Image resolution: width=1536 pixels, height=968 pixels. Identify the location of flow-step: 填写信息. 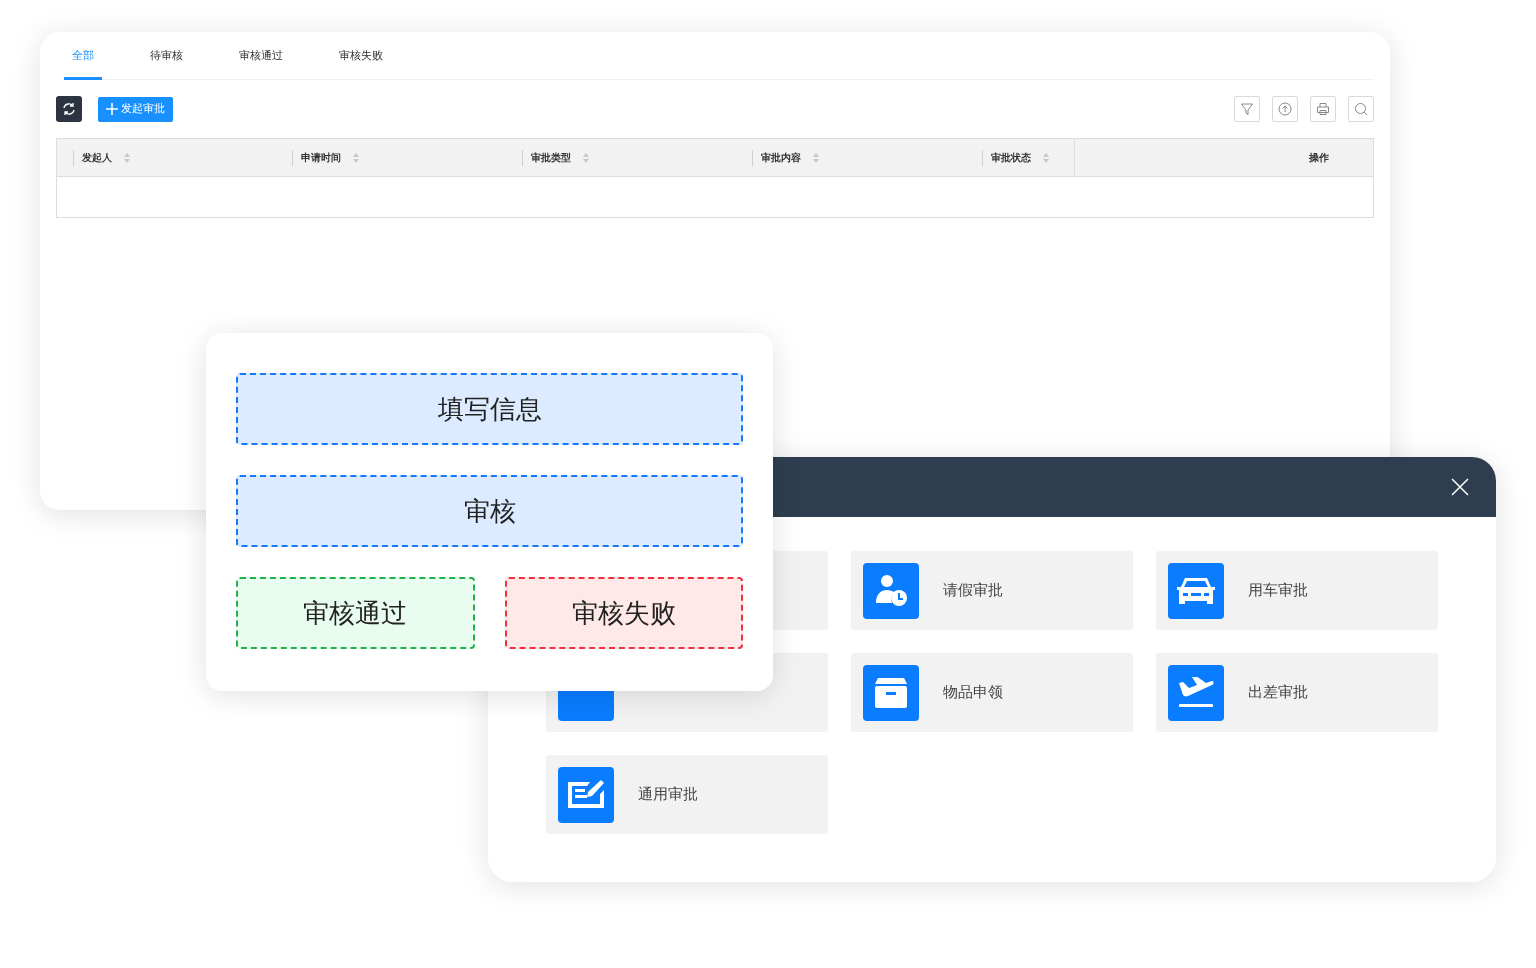
(489, 409).